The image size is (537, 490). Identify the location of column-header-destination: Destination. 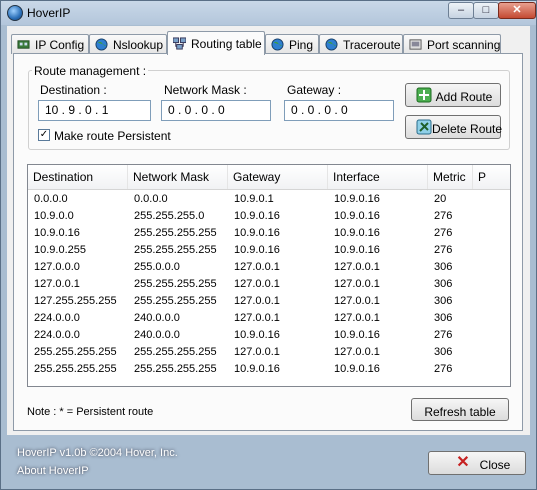
(78, 177).